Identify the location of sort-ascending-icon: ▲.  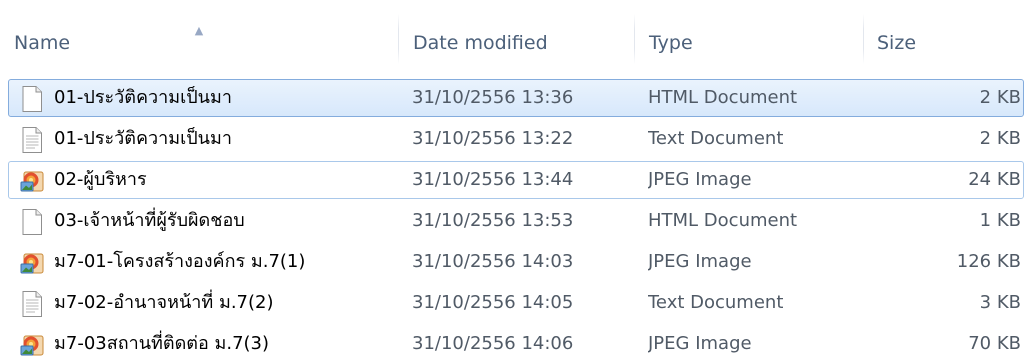
(199, 30).